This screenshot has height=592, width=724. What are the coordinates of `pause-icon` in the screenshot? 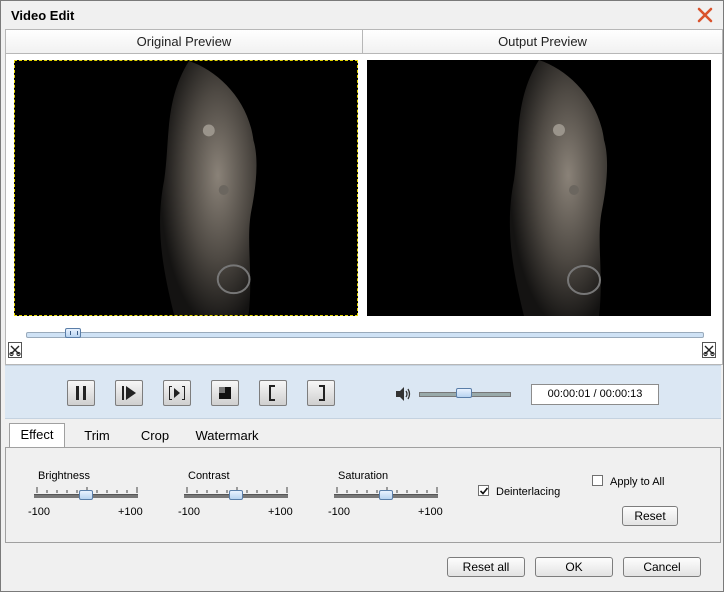 It's located at (81, 393).